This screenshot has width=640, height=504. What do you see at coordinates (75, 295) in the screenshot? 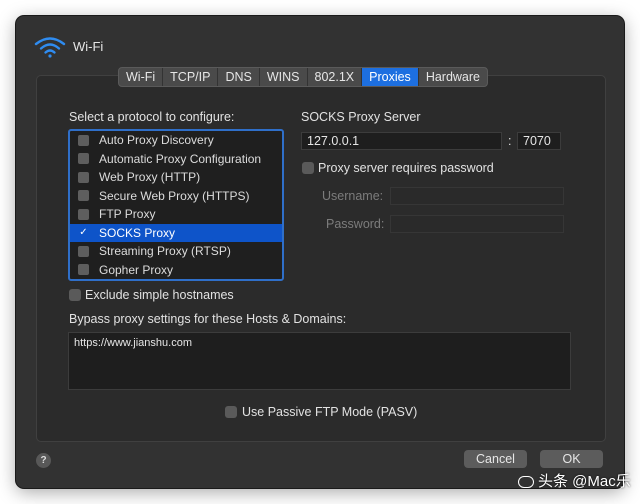
I see `exclude-simple-checkbox` at bounding box center [75, 295].